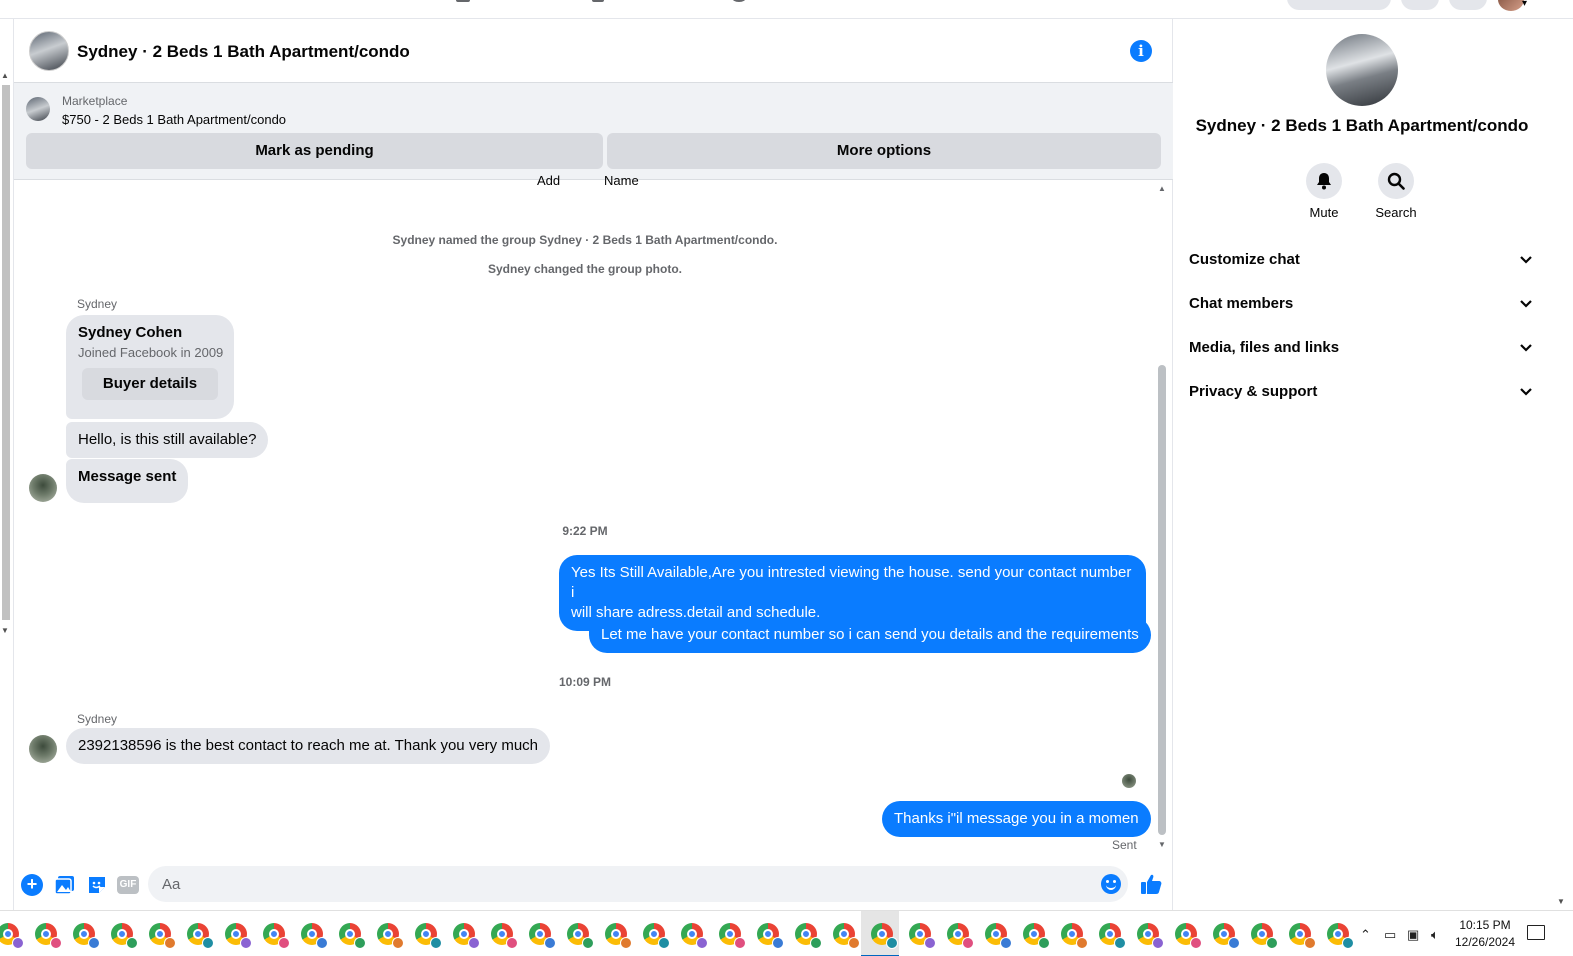  What do you see at coordinates (463, 1) in the screenshot?
I see `watch-icon` at bounding box center [463, 1].